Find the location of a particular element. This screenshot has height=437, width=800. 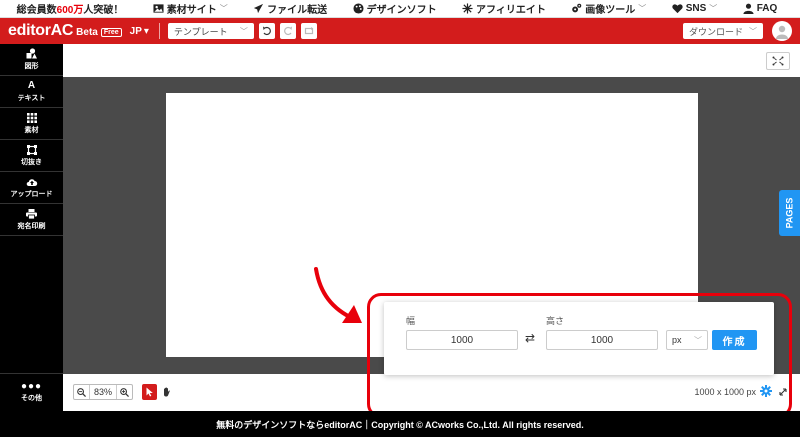

member-count-promo: 総会員数600万人突破！ is located at coordinates (70, 8).